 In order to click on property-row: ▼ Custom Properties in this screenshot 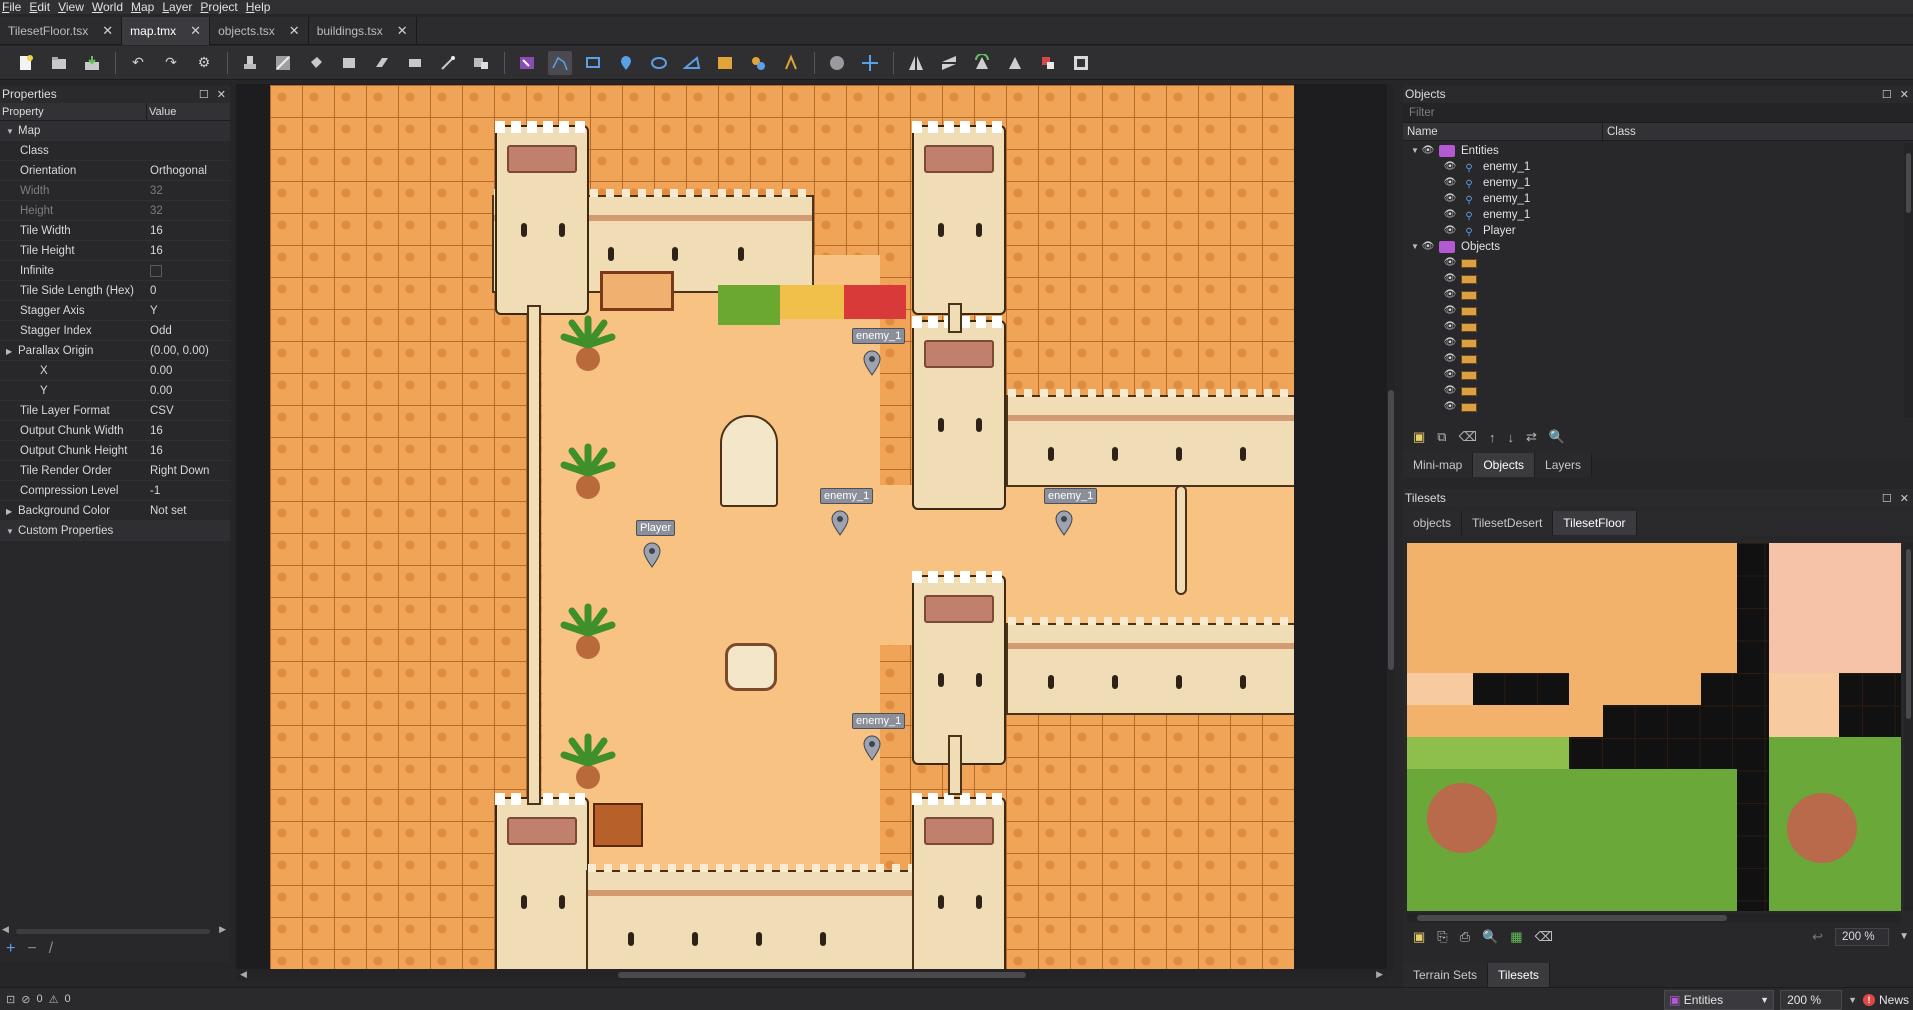, I will do `click(115, 531)`.